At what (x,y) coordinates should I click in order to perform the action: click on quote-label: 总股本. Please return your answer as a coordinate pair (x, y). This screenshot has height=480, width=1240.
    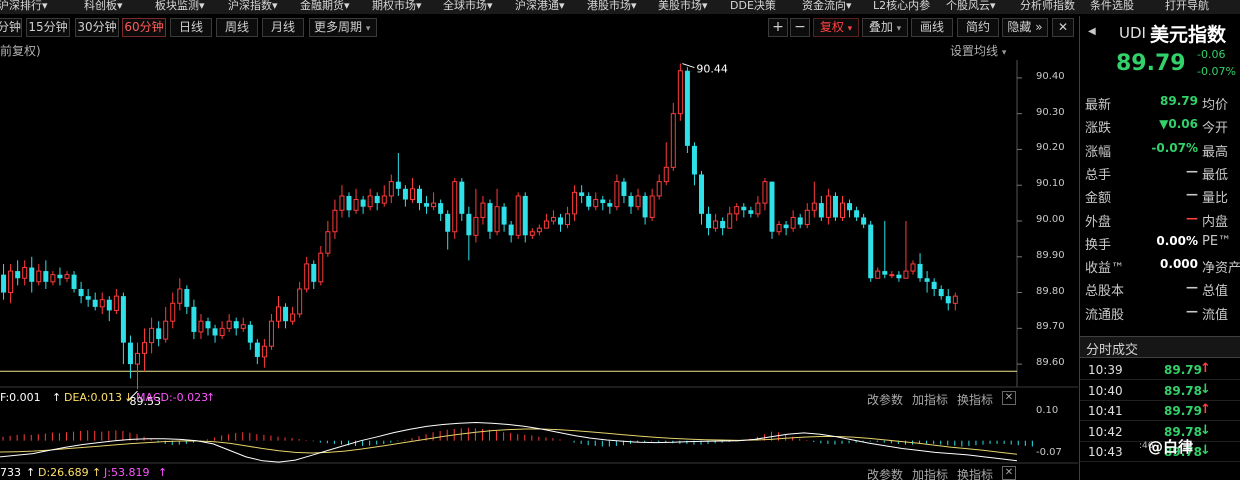
    Looking at the image, I should click on (1105, 292).